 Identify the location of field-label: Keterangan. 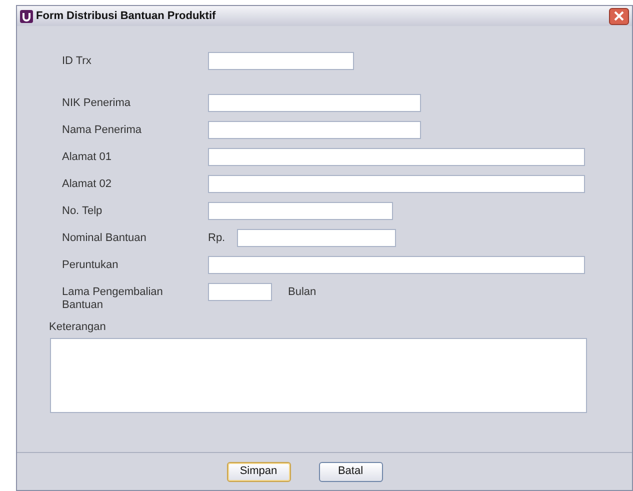
(78, 327).